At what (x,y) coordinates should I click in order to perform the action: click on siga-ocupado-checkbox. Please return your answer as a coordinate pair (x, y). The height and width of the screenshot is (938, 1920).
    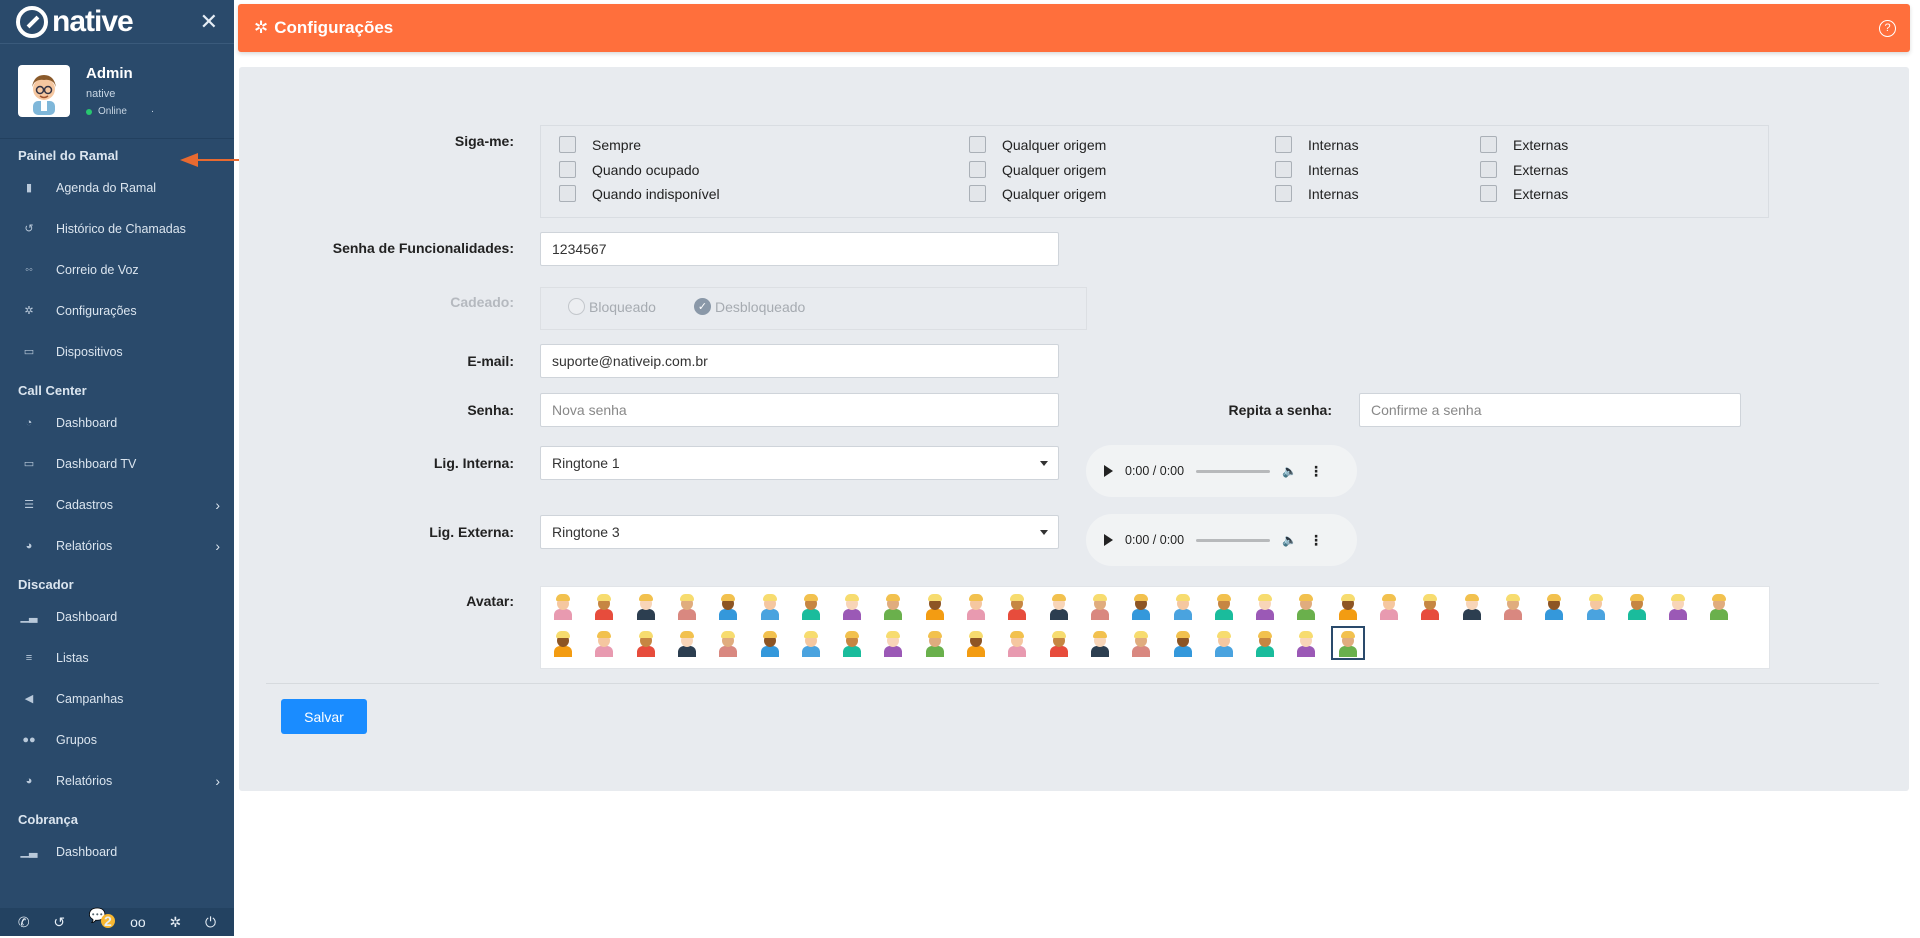
    Looking at the image, I should click on (567, 169).